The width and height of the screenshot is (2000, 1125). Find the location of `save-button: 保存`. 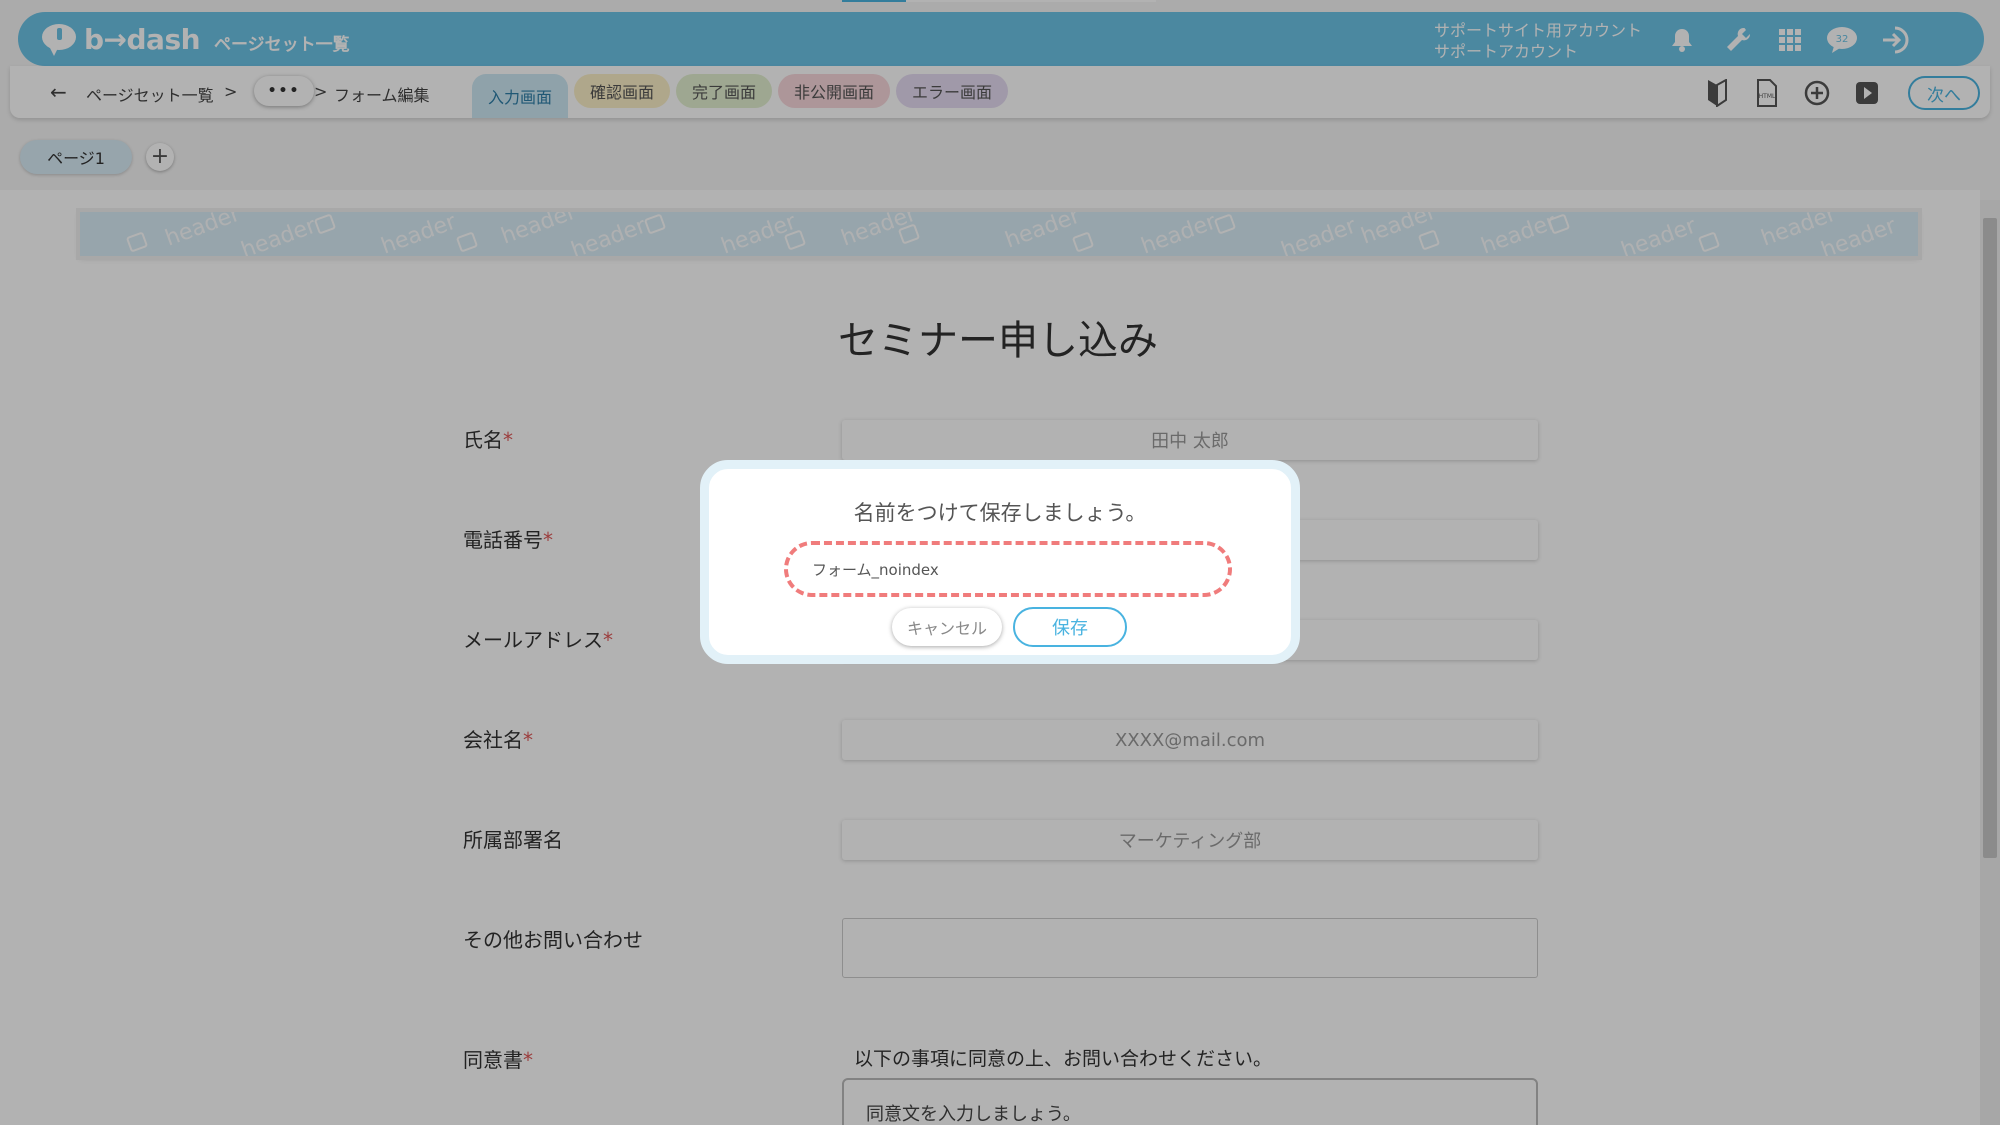

save-button: 保存 is located at coordinates (1070, 627).